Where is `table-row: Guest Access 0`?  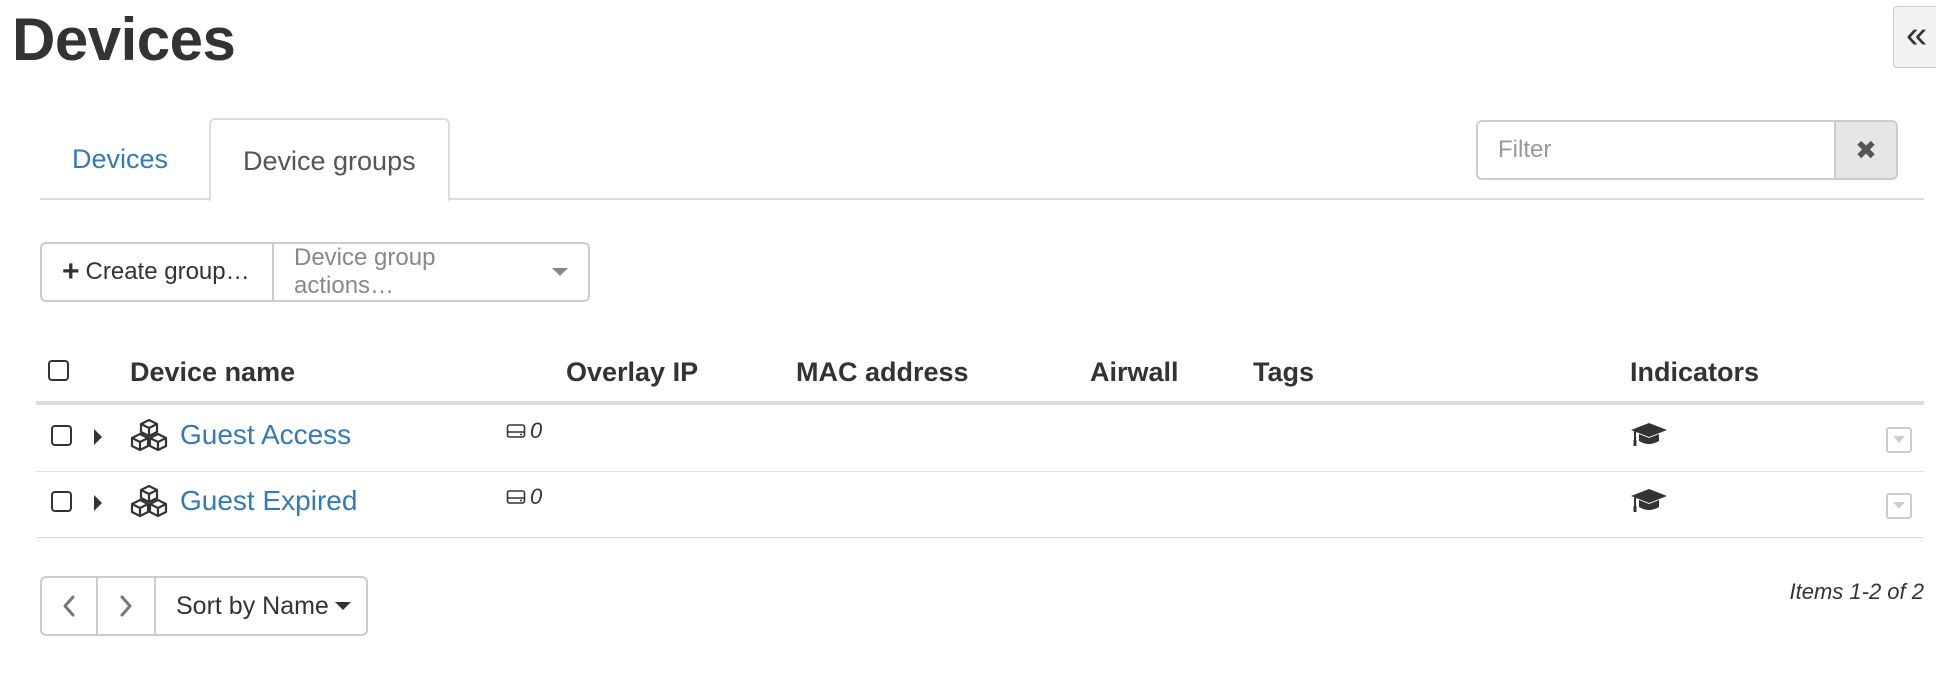
table-row: Guest Access 0 is located at coordinates (980, 438).